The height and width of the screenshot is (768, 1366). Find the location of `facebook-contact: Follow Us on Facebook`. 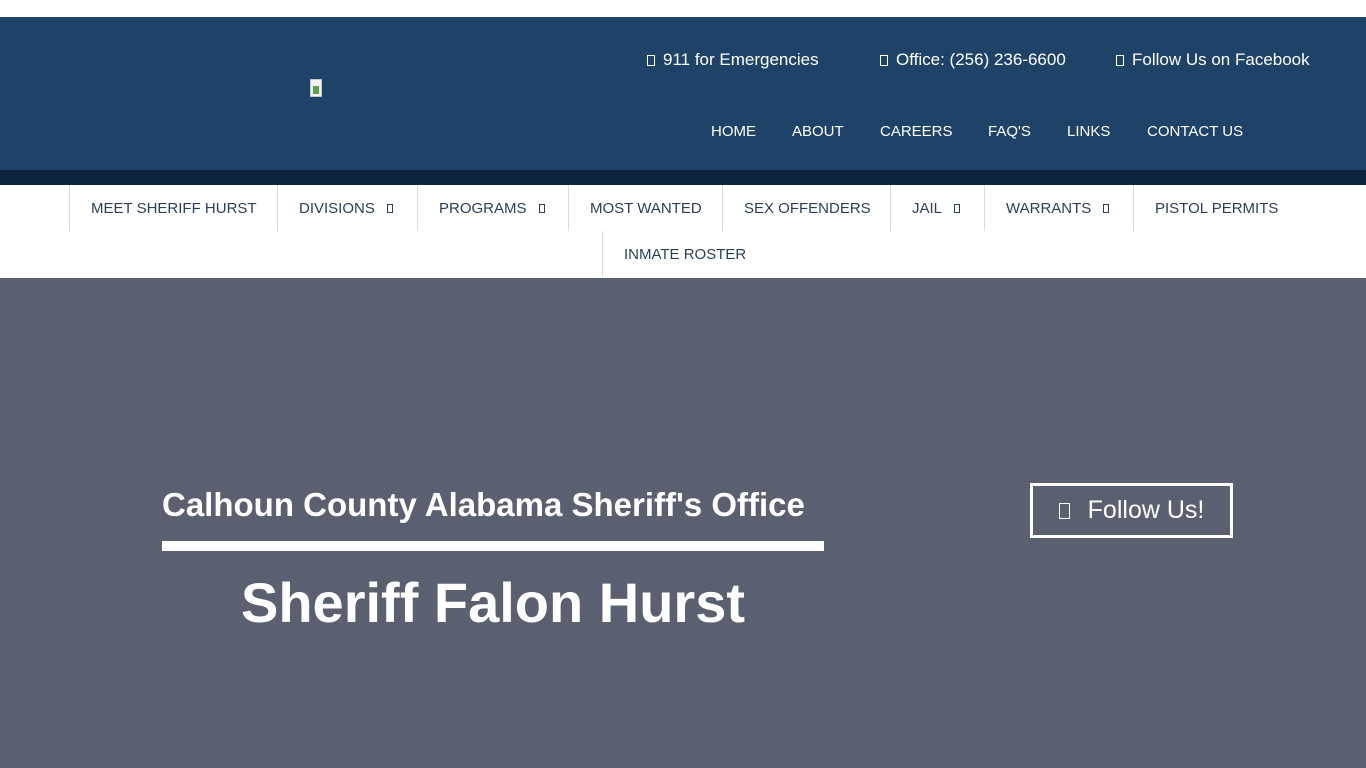

facebook-contact: Follow Us on Facebook is located at coordinates (1213, 60).